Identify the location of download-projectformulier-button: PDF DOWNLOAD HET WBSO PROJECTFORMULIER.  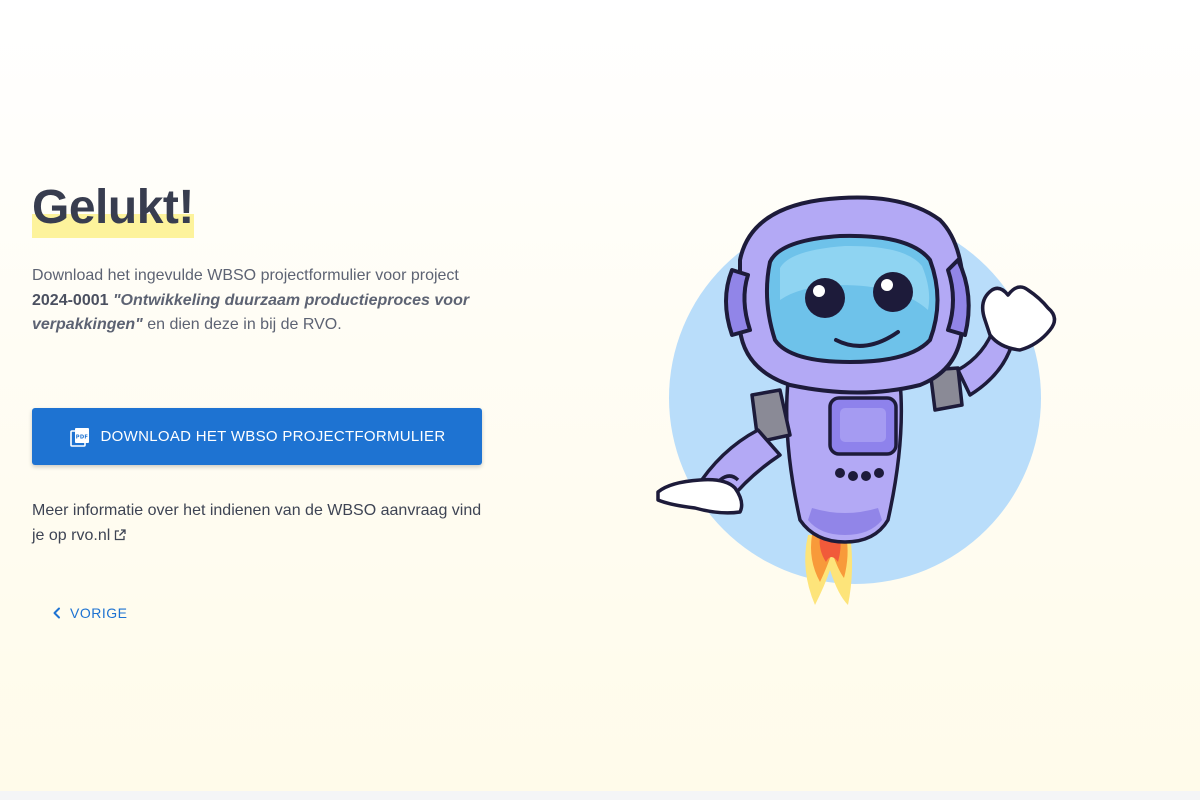
(257, 436).